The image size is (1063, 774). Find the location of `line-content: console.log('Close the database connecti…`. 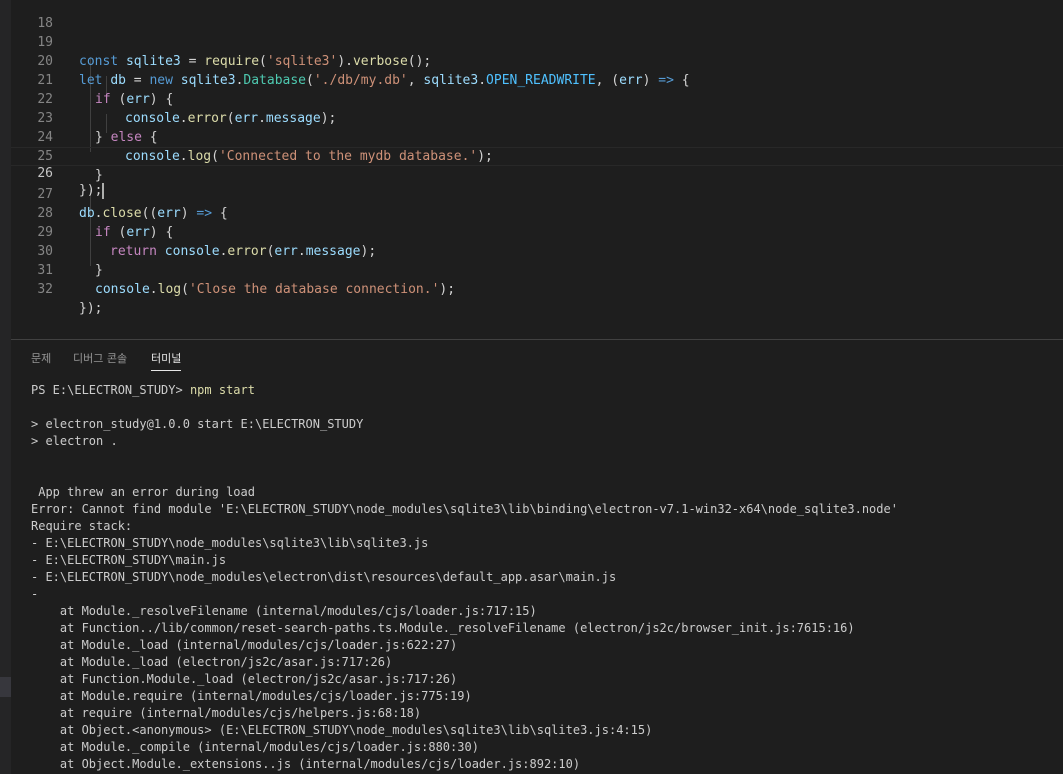

line-content: console.log('Close the database connecti… is located at coordinates (275, 289).